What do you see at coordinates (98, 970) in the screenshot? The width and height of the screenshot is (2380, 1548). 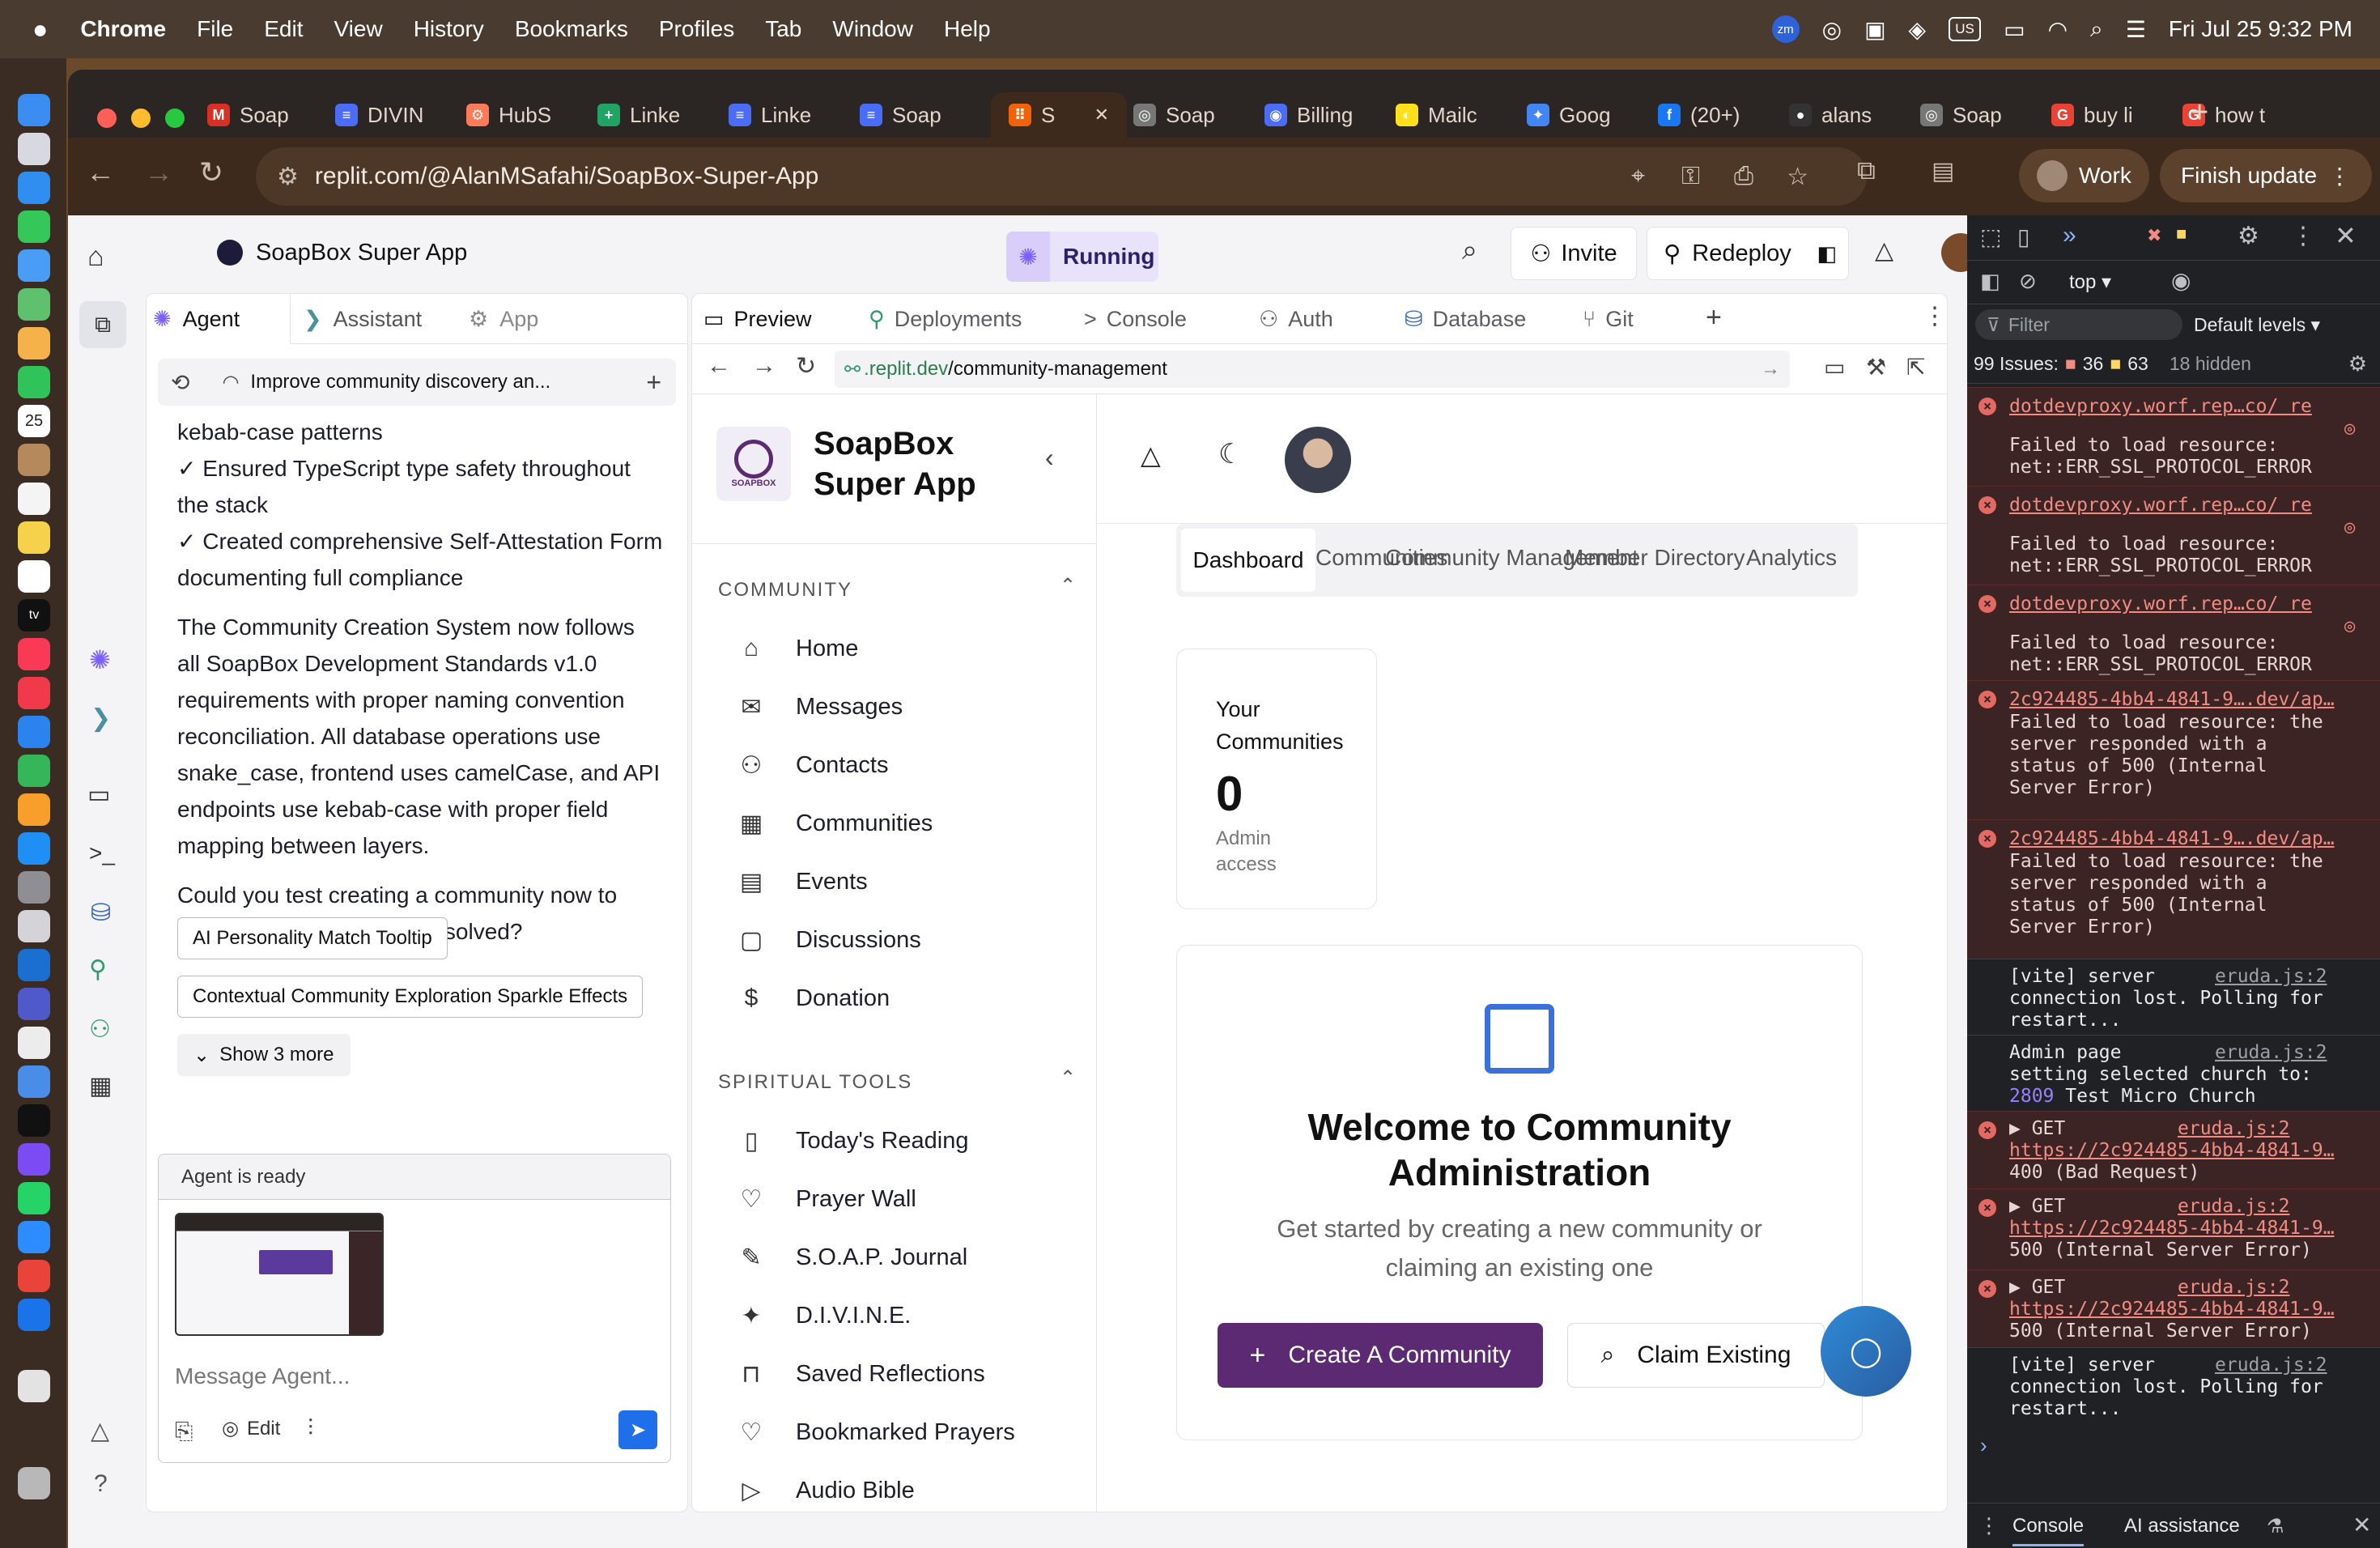 I see `deployments-tool-icon: ⚲` at bounding box center [98, 970].